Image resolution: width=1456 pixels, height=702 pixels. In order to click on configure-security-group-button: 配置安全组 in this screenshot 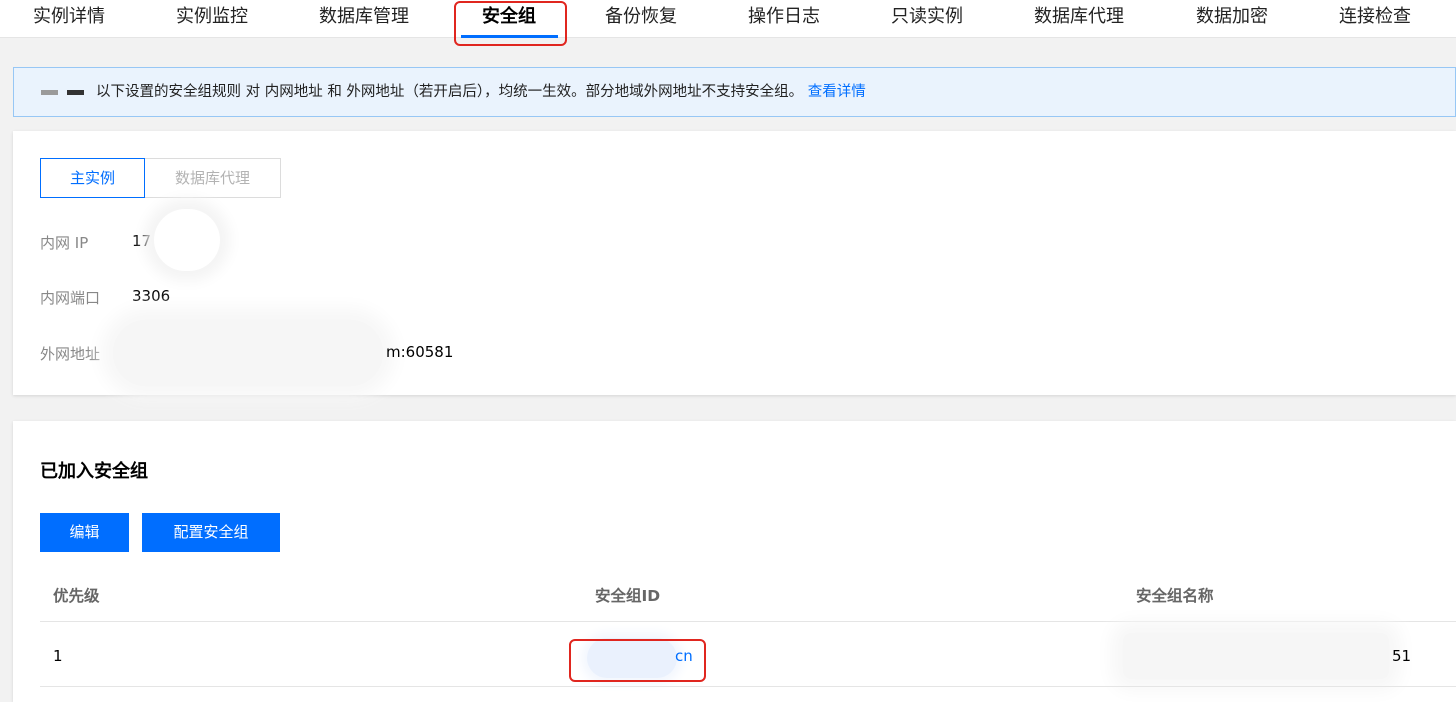, I will do `click(211, 532)`.